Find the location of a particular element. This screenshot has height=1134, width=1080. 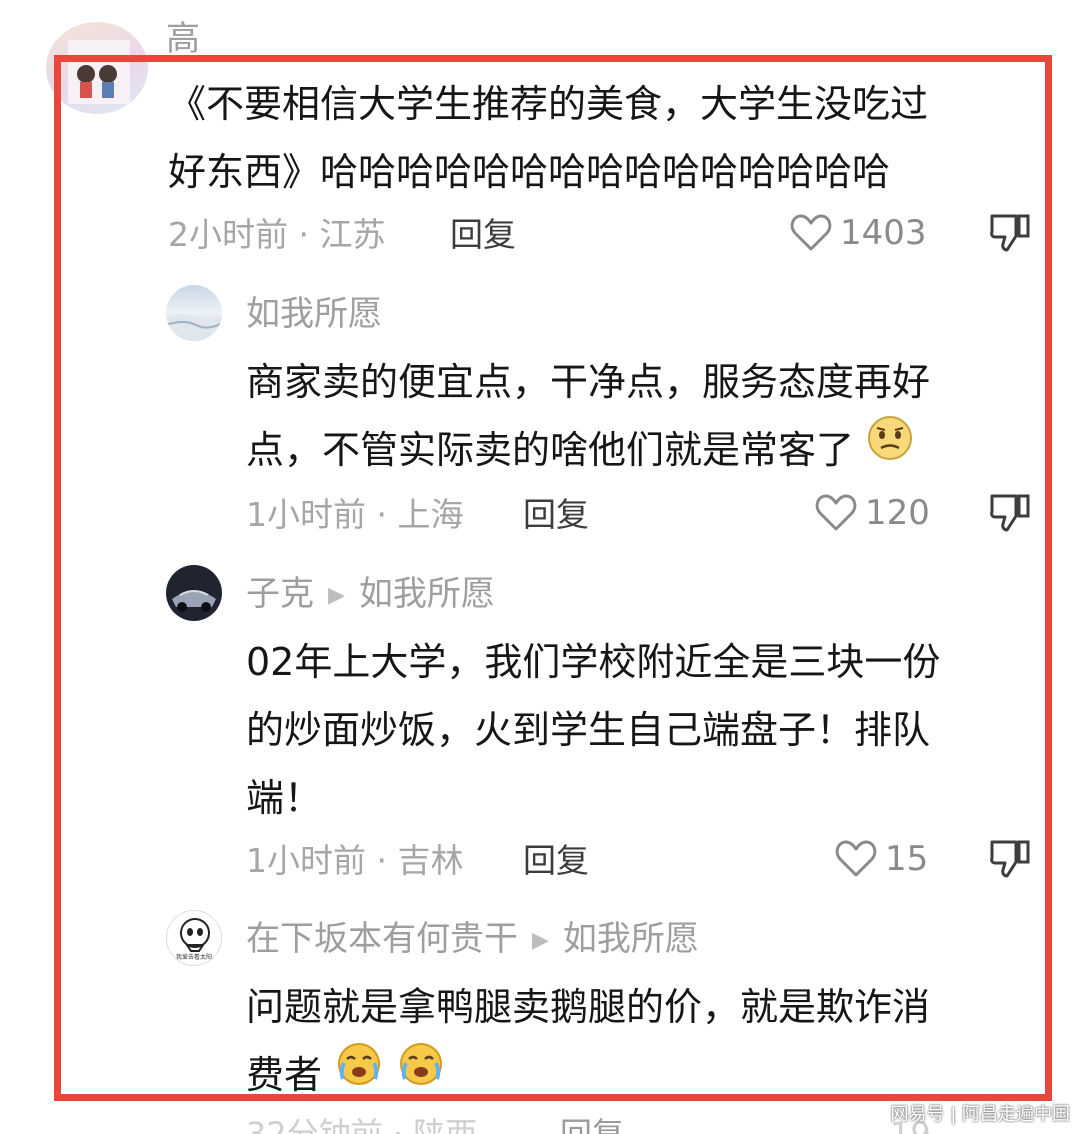

worried-face-emoji is located at coordinates (890, 448).